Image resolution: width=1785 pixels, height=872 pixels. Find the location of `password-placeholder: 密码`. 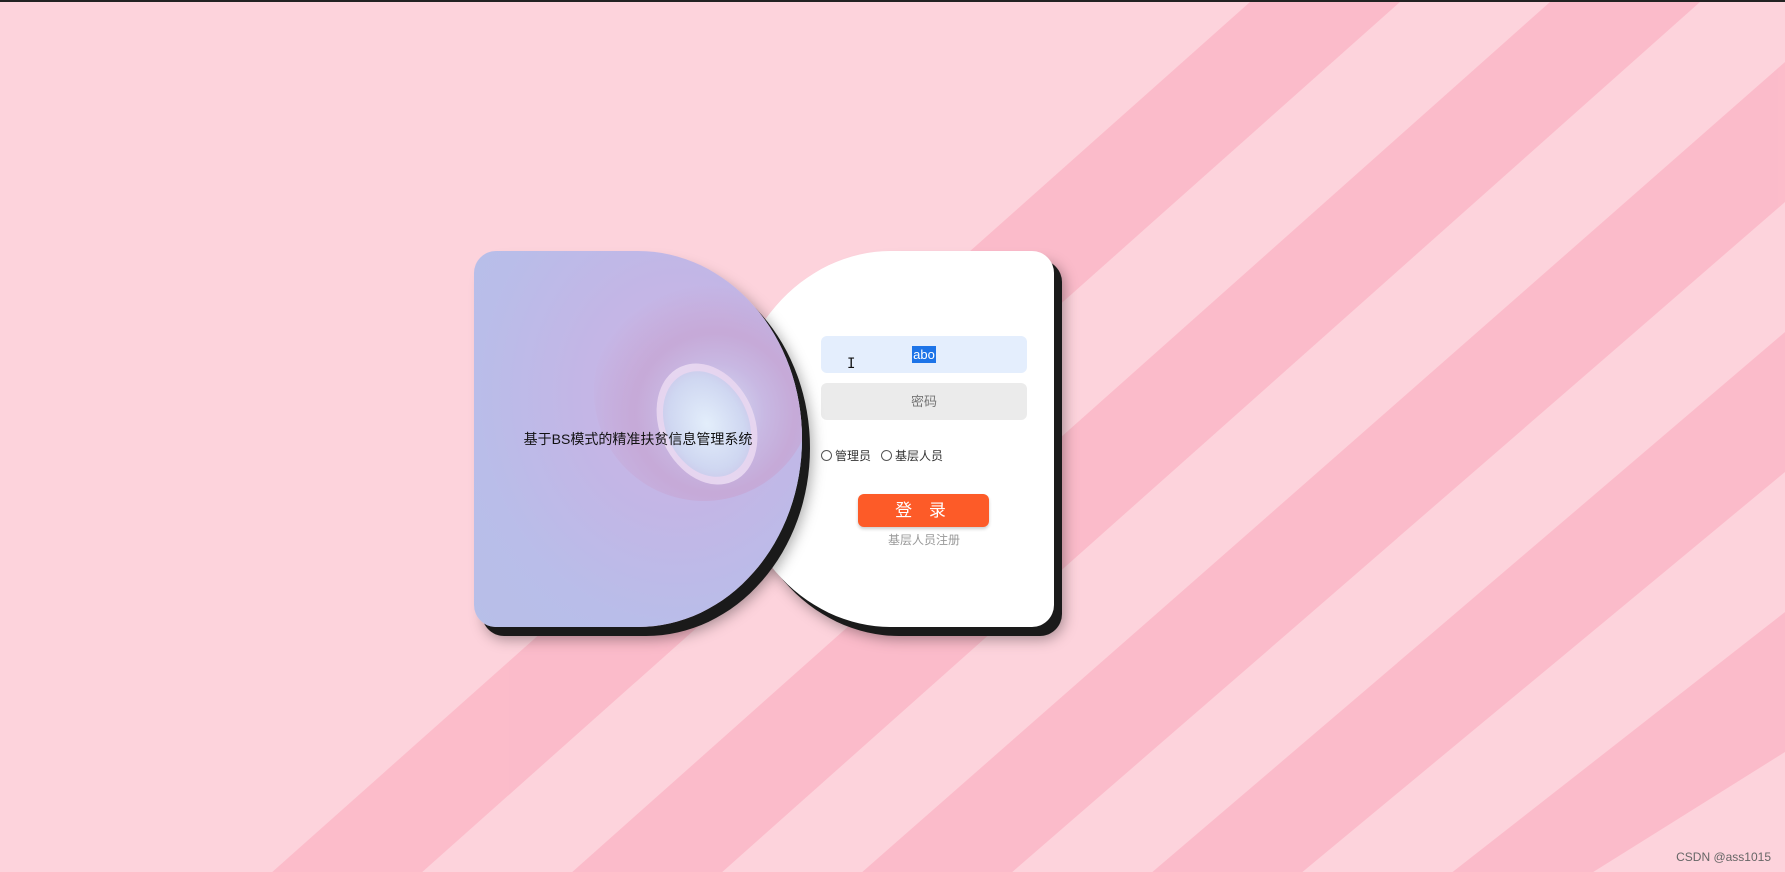

password-placeholder: 密码 is located at coordinates (923, 401).